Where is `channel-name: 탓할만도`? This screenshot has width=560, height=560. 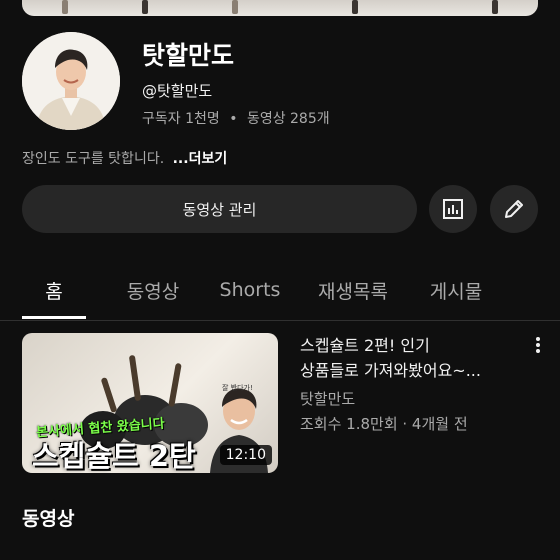
channel-name: 탓할만도 is located at coordinates (188, 55).